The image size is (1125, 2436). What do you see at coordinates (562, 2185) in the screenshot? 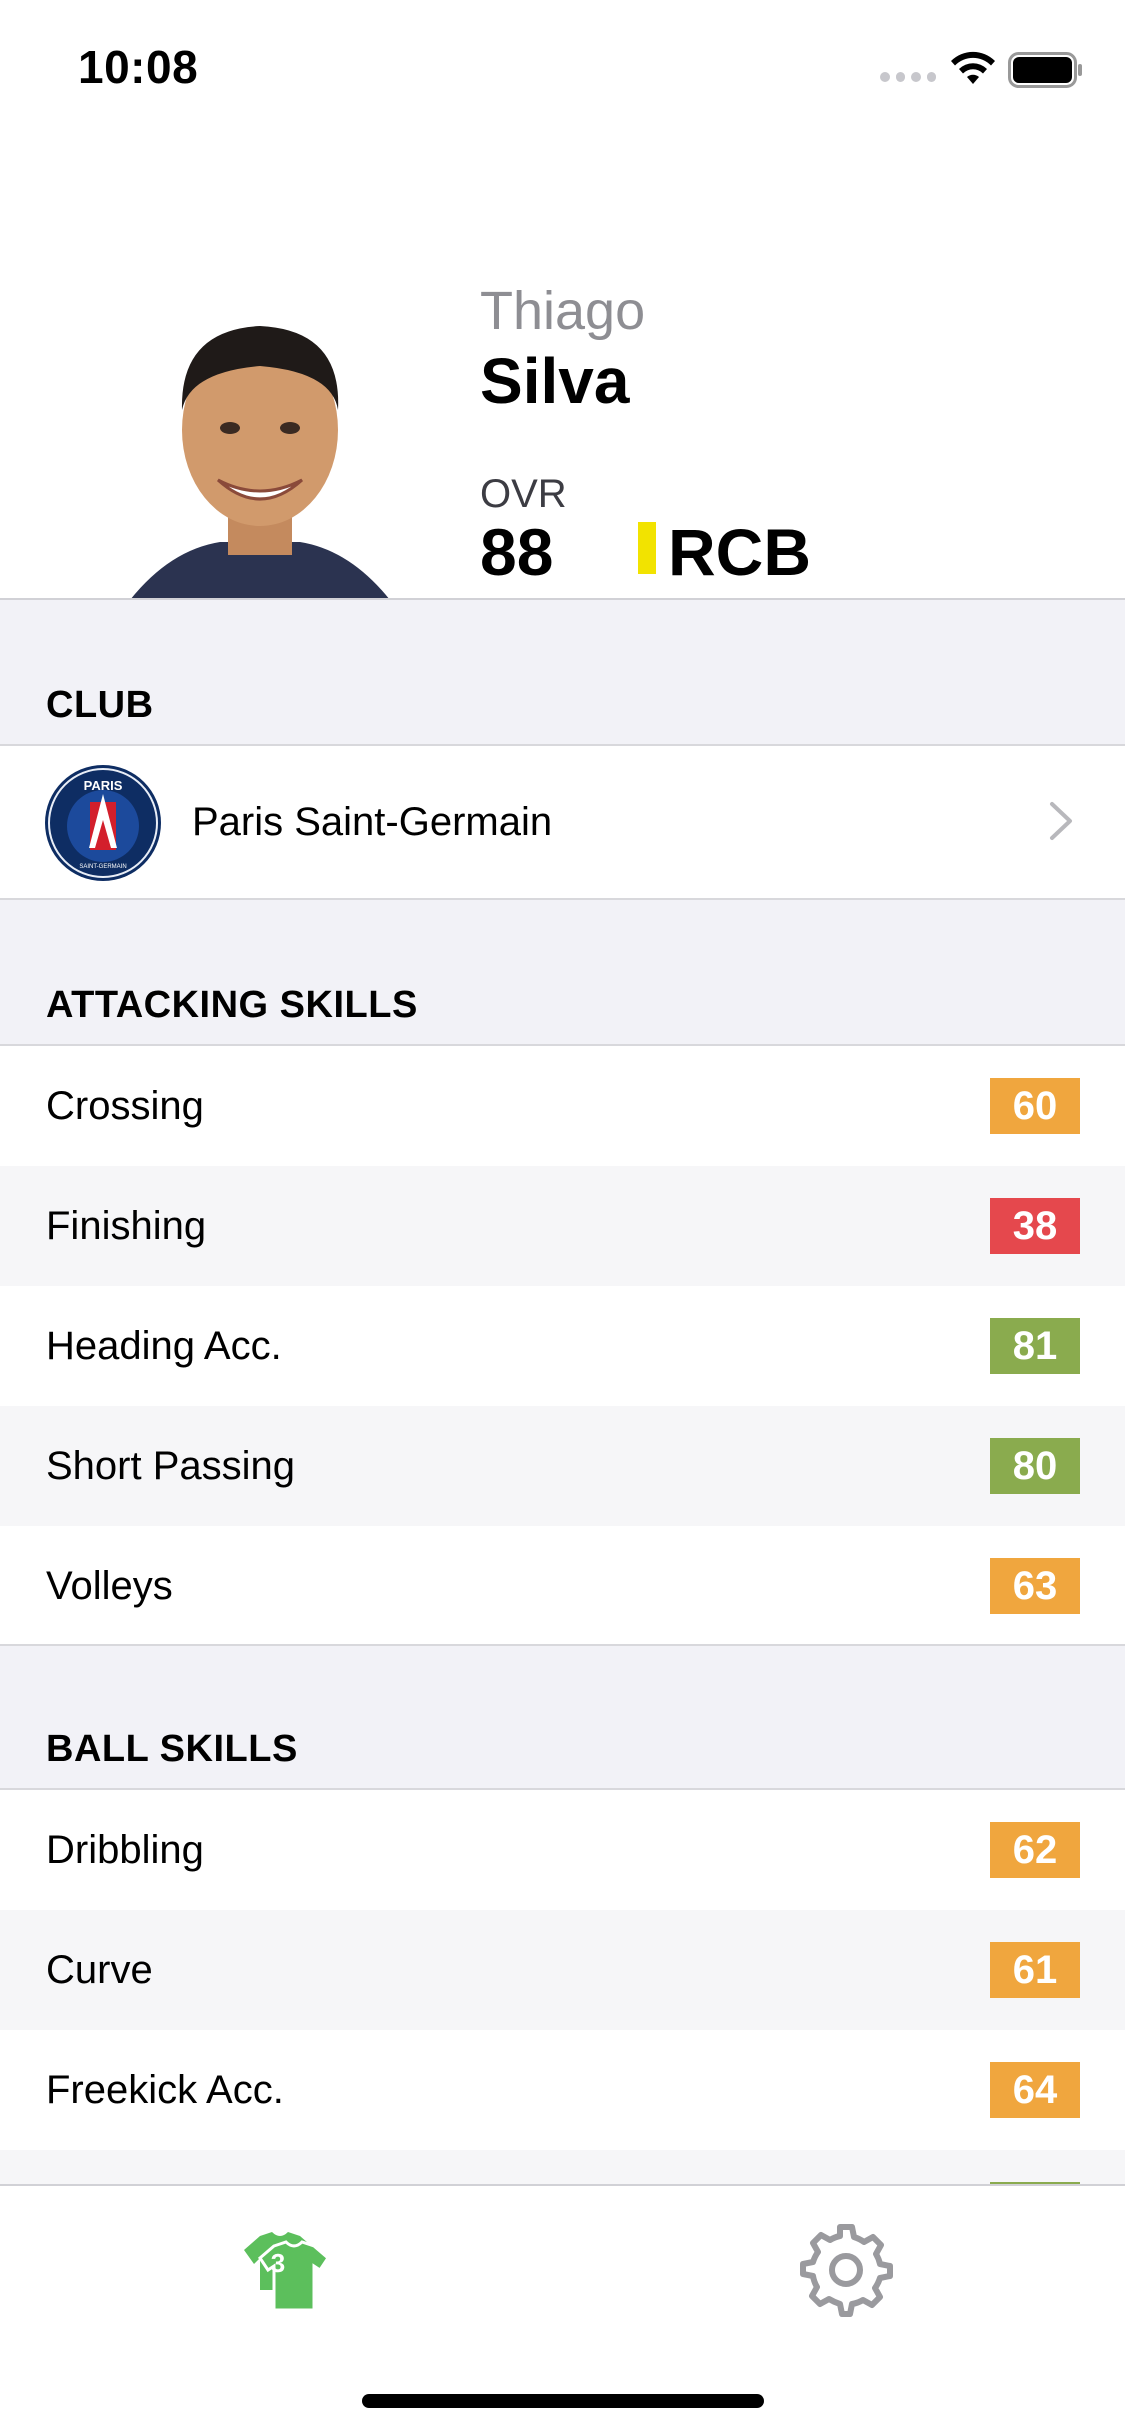
I see `tab-bar-divider` at bounding box center [562, 2185].